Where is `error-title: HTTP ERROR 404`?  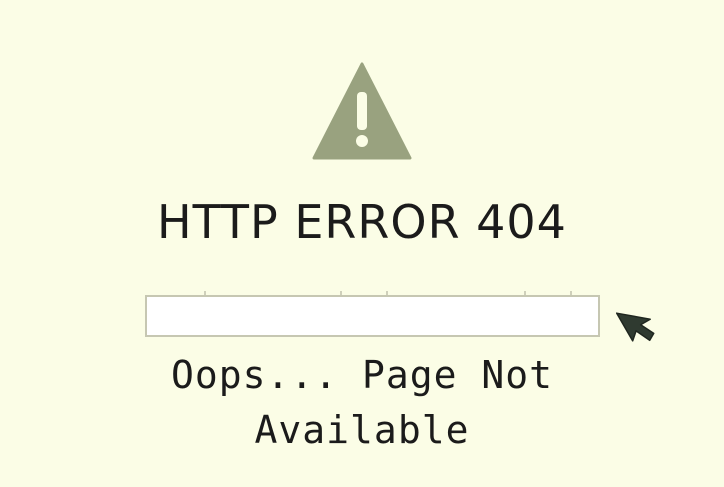 error-title: HTTP ERROR 404 is located at coordinates (362, 222).